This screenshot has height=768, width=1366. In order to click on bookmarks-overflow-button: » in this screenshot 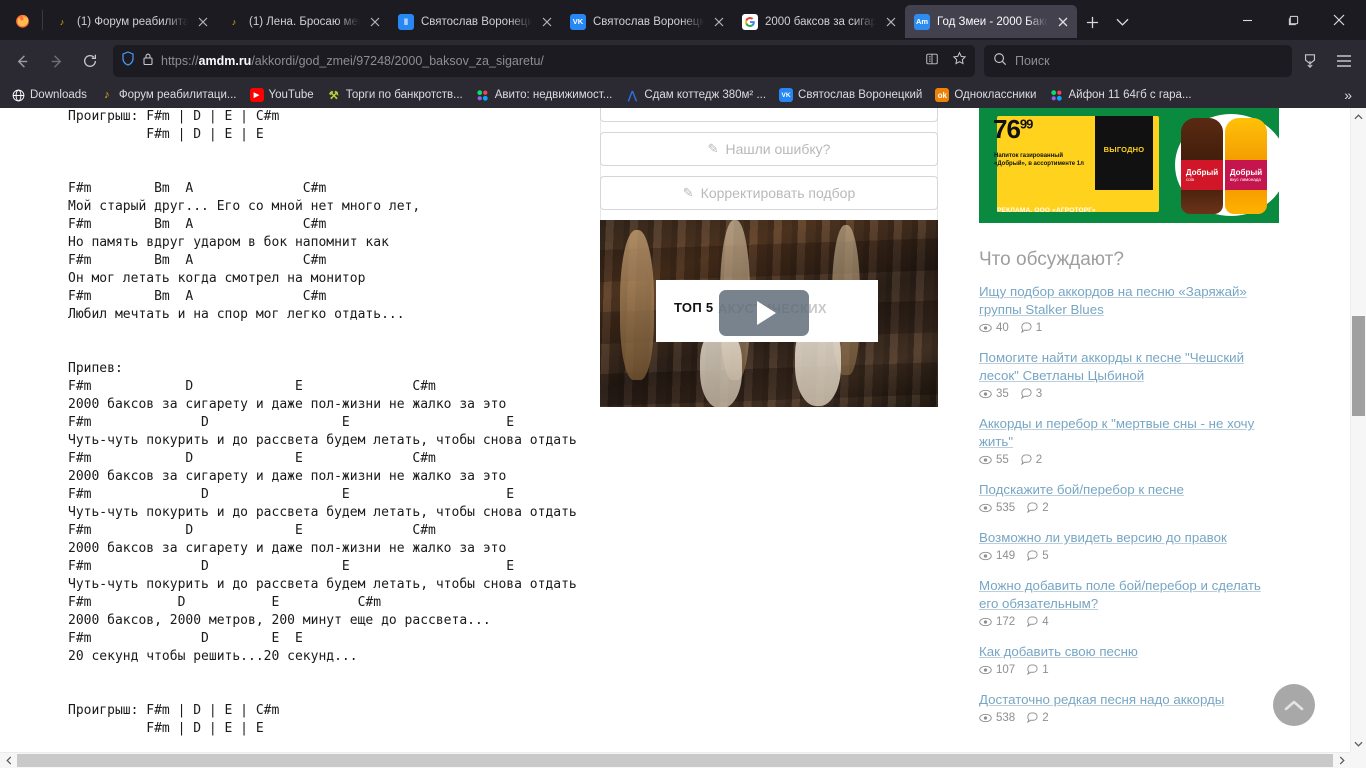, I will do `click(1348, 95)`.